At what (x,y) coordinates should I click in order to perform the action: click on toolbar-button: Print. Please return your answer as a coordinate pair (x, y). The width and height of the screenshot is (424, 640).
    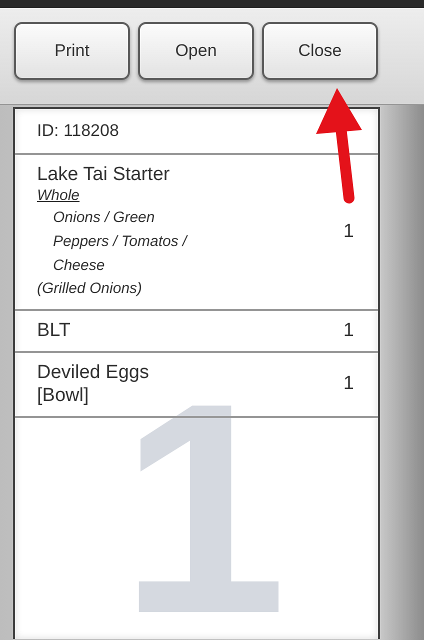
    Looking at the image, I should click on (72, 51).